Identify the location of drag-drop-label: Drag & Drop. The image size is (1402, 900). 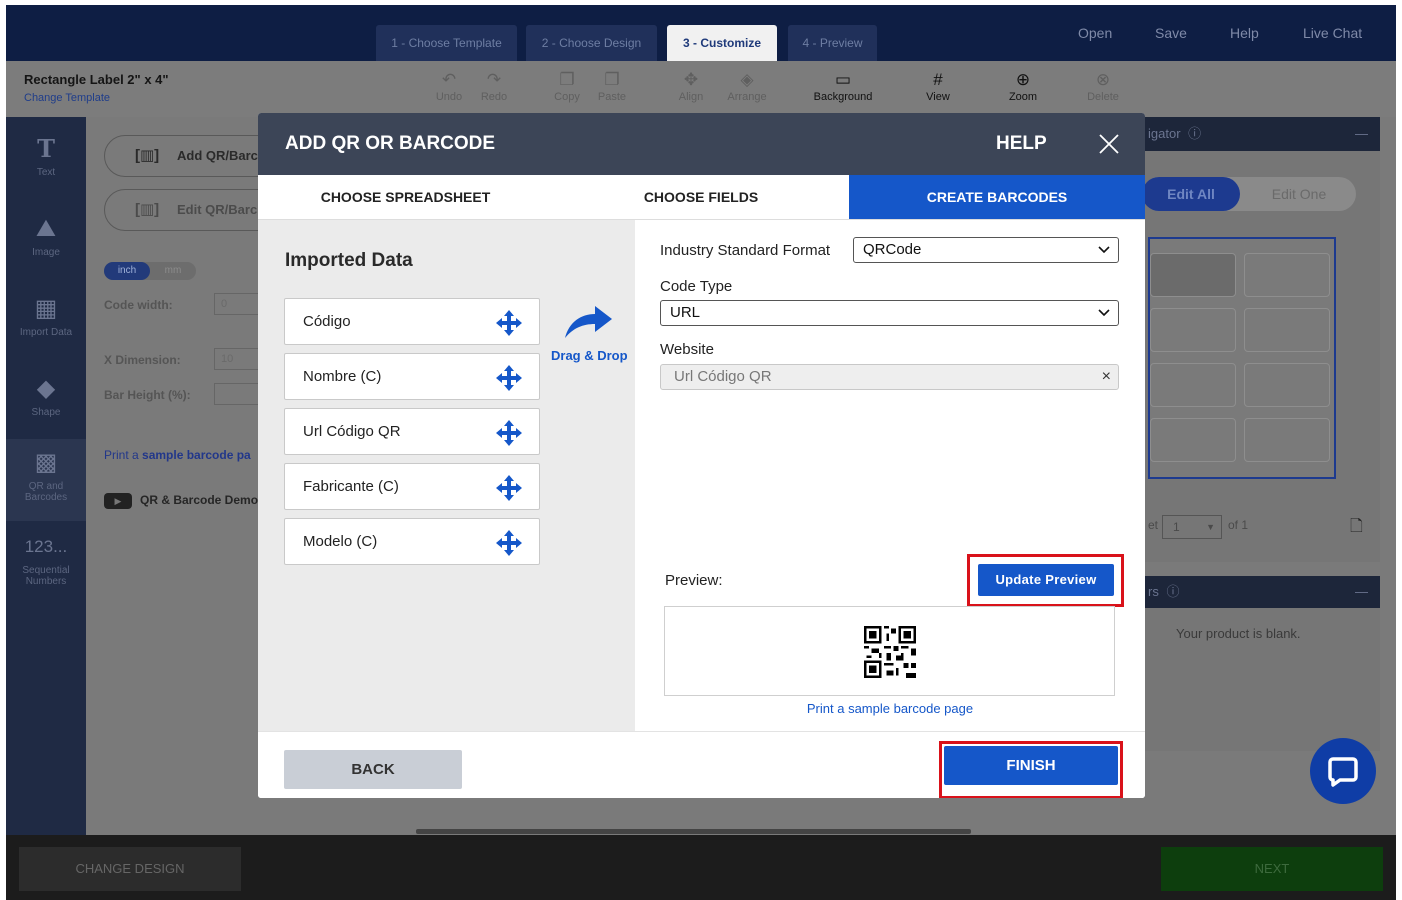
(589, 355).